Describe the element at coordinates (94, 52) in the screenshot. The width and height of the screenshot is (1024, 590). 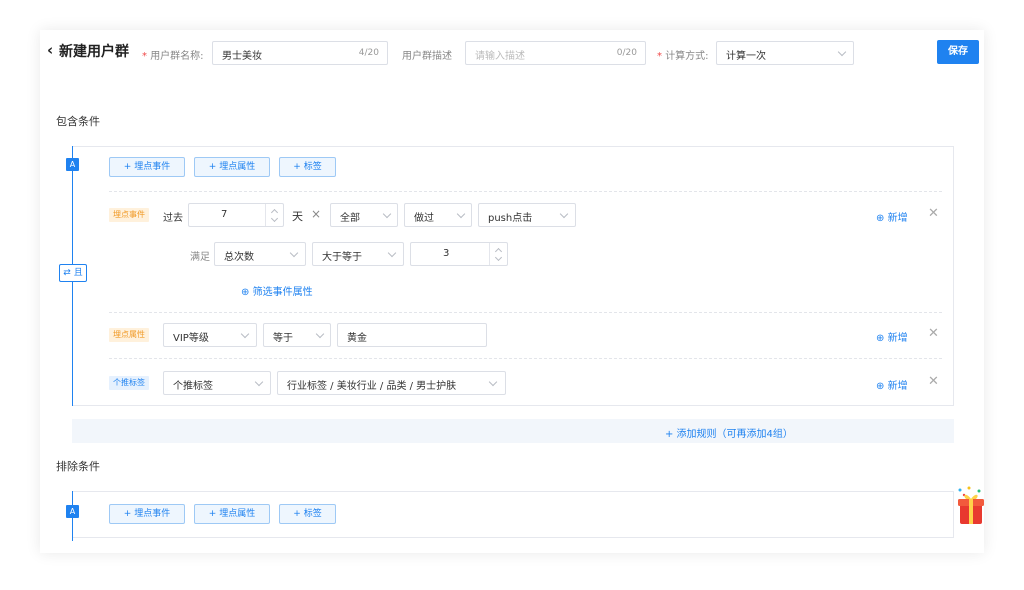
I see `page-title: 新建用户群` at that location.